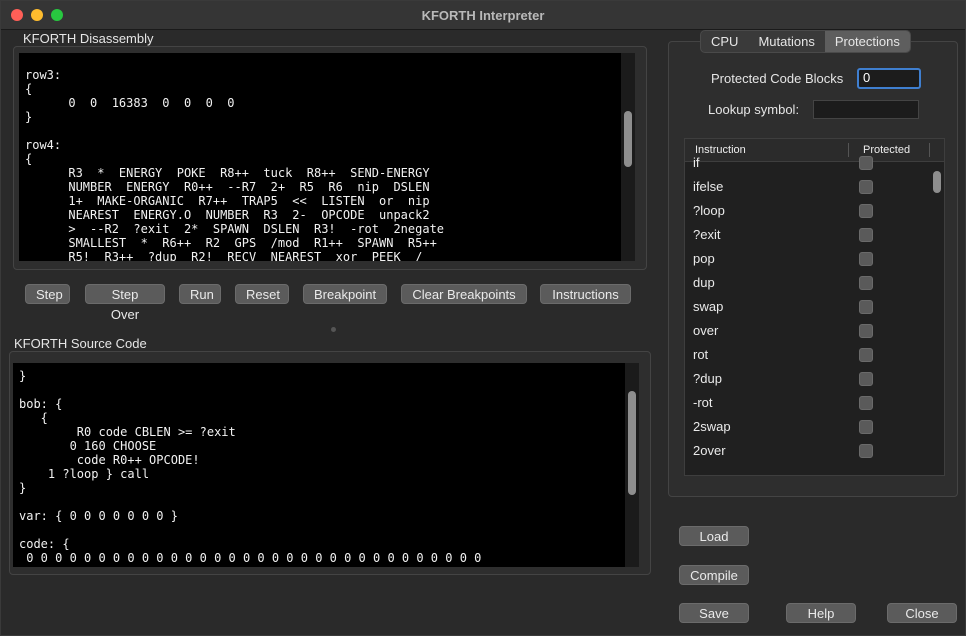 The height and width of the screenshot is (636, 966). I want to click on instruction-name: dup, so click(704, 282).